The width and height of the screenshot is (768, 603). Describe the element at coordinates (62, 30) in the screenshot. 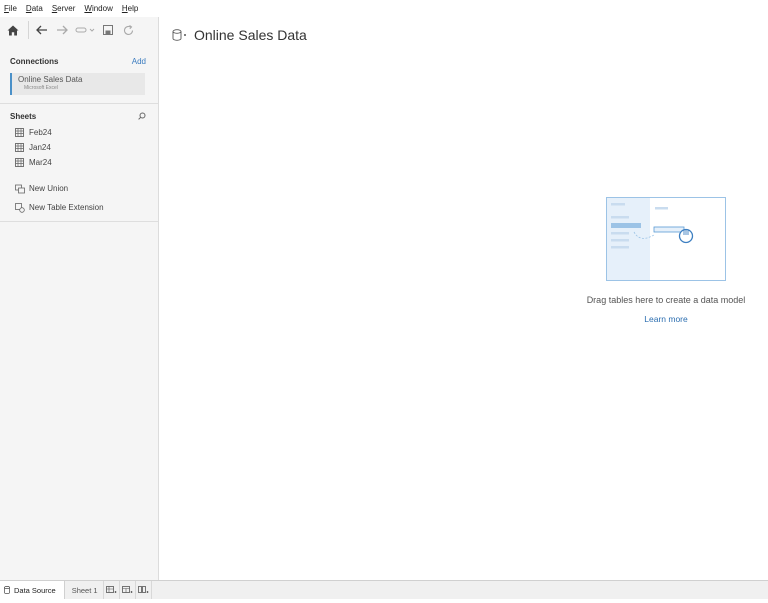

I see `forward-arrow-icon` at that location.